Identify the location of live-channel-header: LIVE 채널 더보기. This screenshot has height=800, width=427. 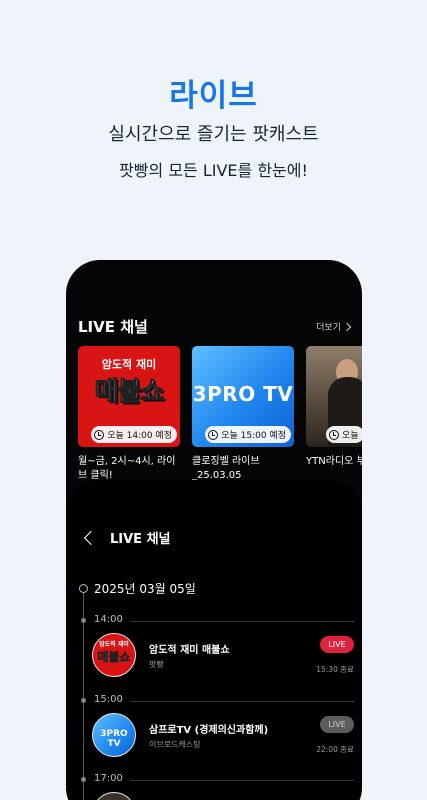
(215, 326).